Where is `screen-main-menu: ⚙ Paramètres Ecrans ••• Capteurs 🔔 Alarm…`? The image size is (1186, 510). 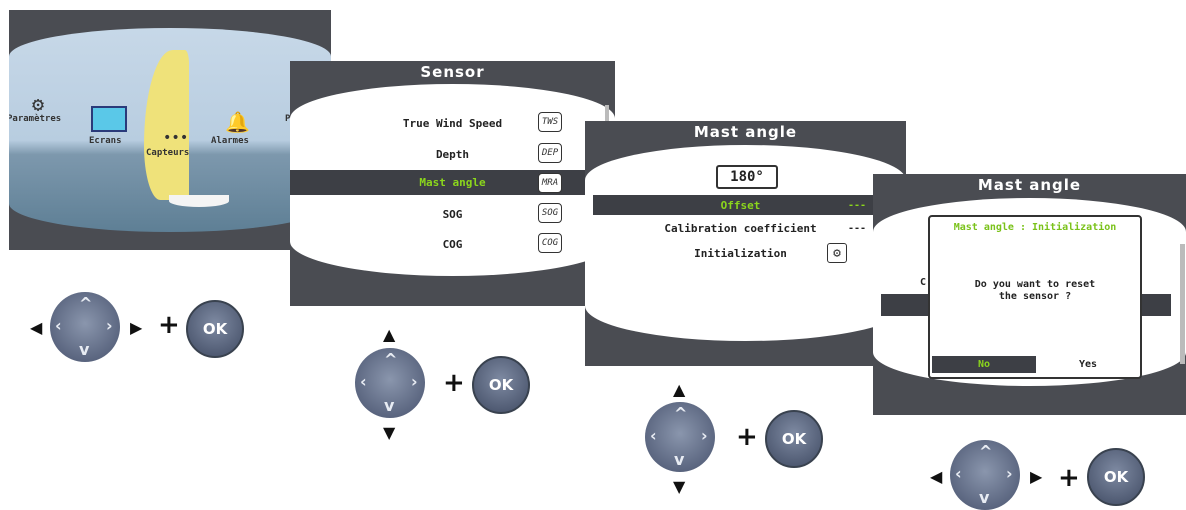
screen-main-menu: ⚙ Paramètres Ecrans ••• Capteurs 🔔 Alarm… is located at coordinates (170, 130).